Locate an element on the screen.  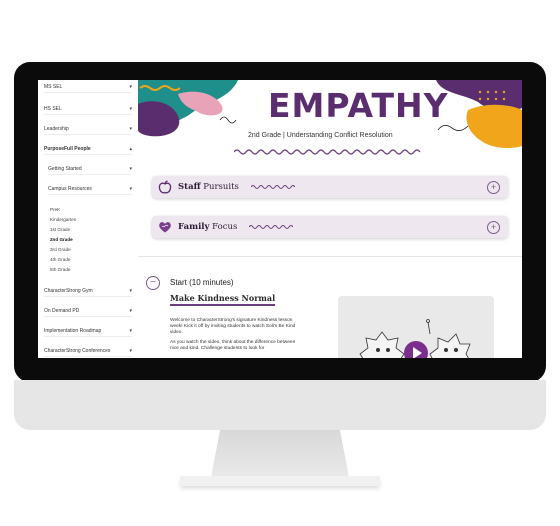
sidebar-item-getting-started: Getting Started ▾ is located at coordinates (90, 169).